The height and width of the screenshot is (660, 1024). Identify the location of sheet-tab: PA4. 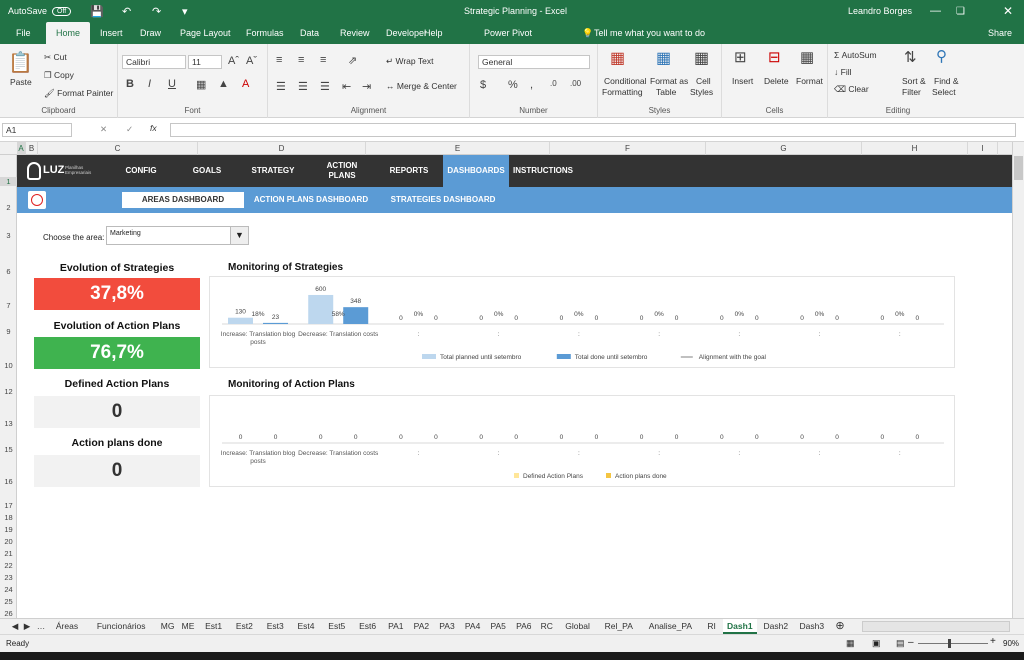
(473, 626).